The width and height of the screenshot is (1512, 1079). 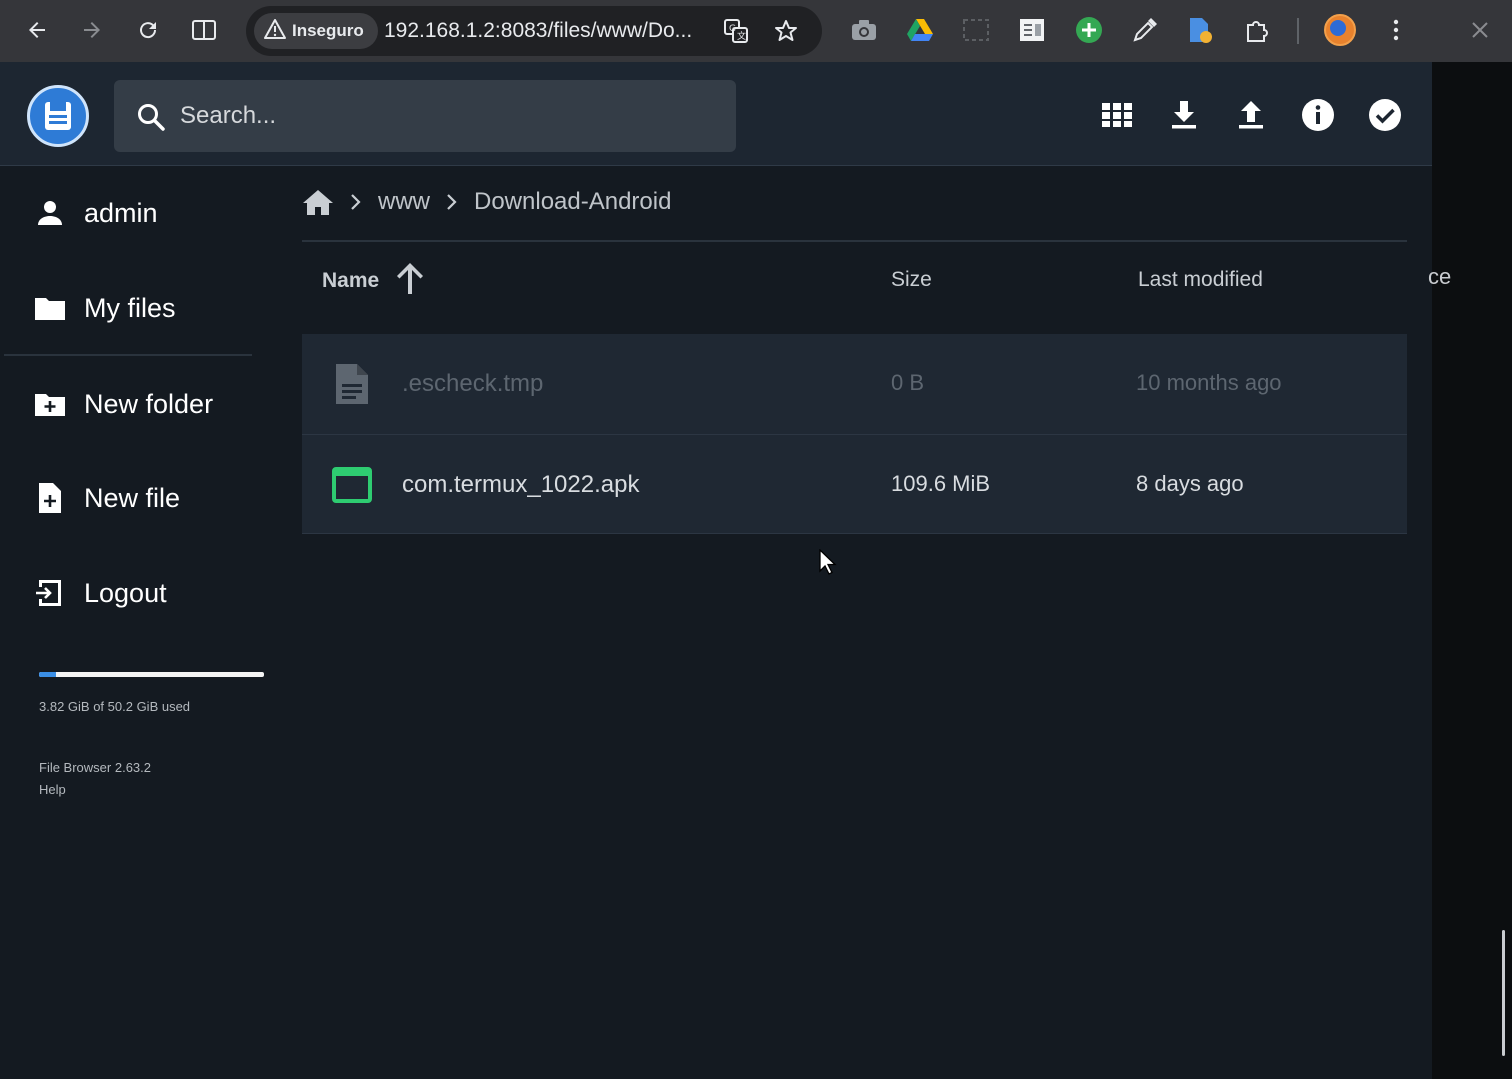 What do you see at coordinates (50, 593) in the screenshot?
I see `logout-icon` at bounding box center [50, 593].